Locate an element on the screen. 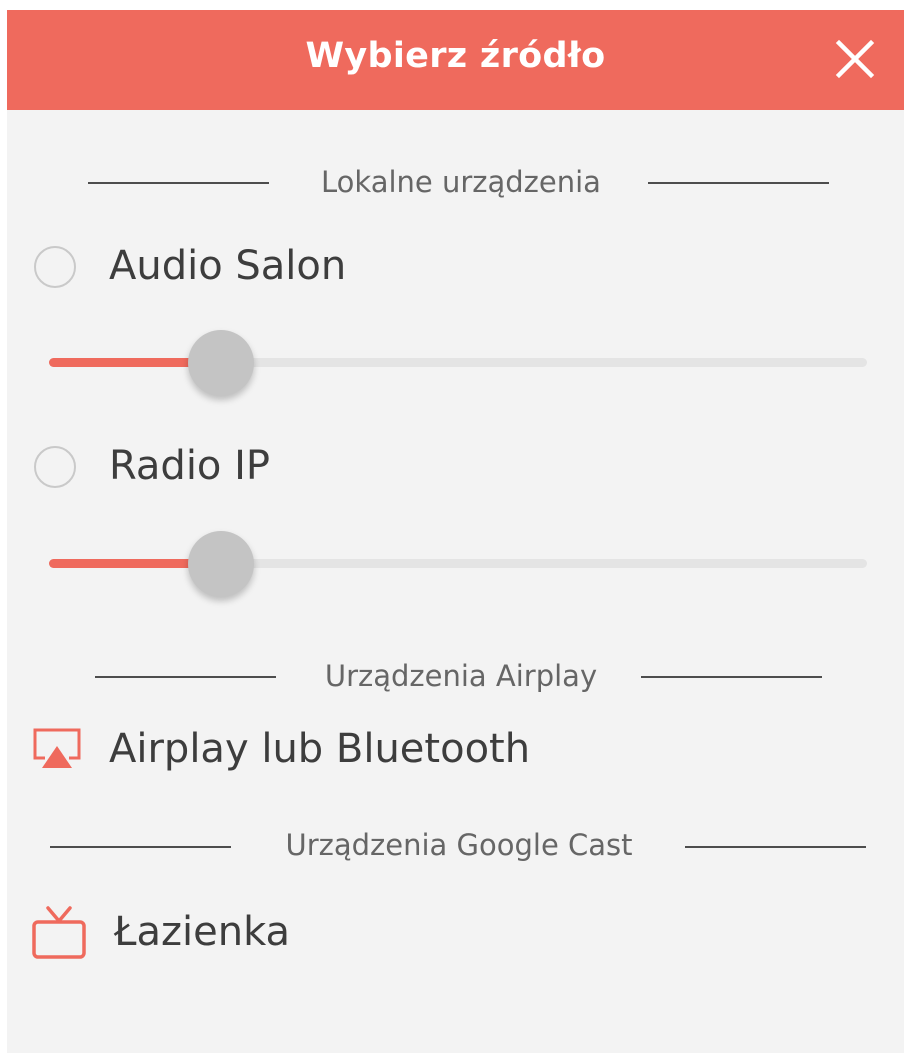 The image size is (904, 1053). close-button is located at coordinates (855, 59).